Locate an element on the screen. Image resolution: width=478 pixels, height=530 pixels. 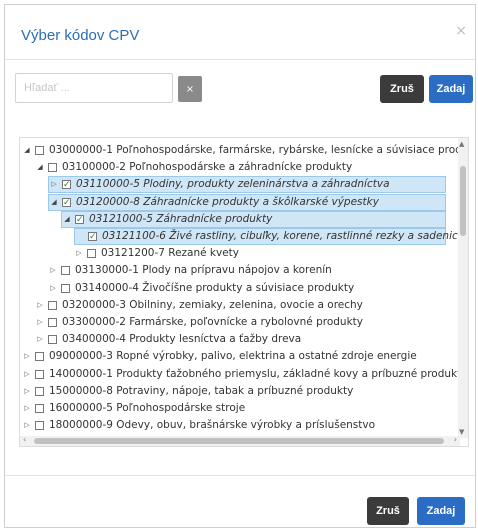
footer-divider is located at coordinates (240, 475).